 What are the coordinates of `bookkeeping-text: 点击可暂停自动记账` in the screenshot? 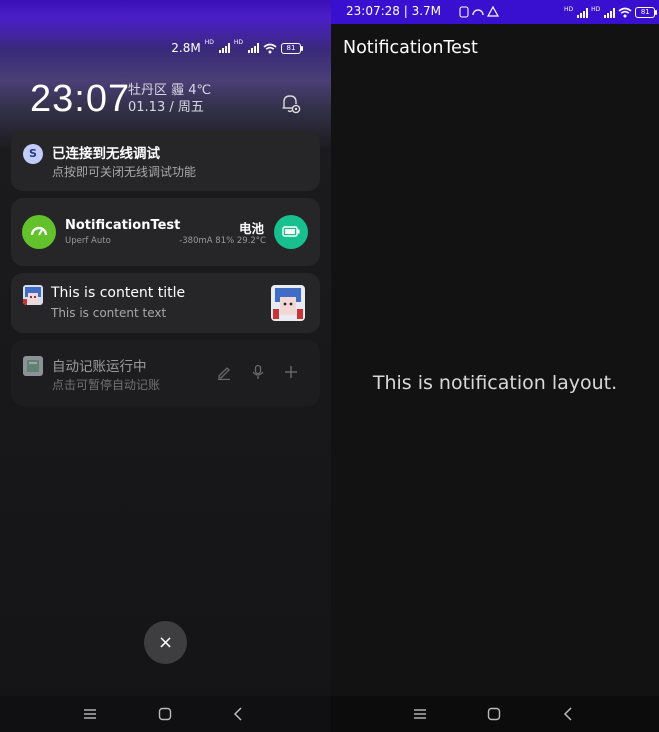 It's located at (106, 385).